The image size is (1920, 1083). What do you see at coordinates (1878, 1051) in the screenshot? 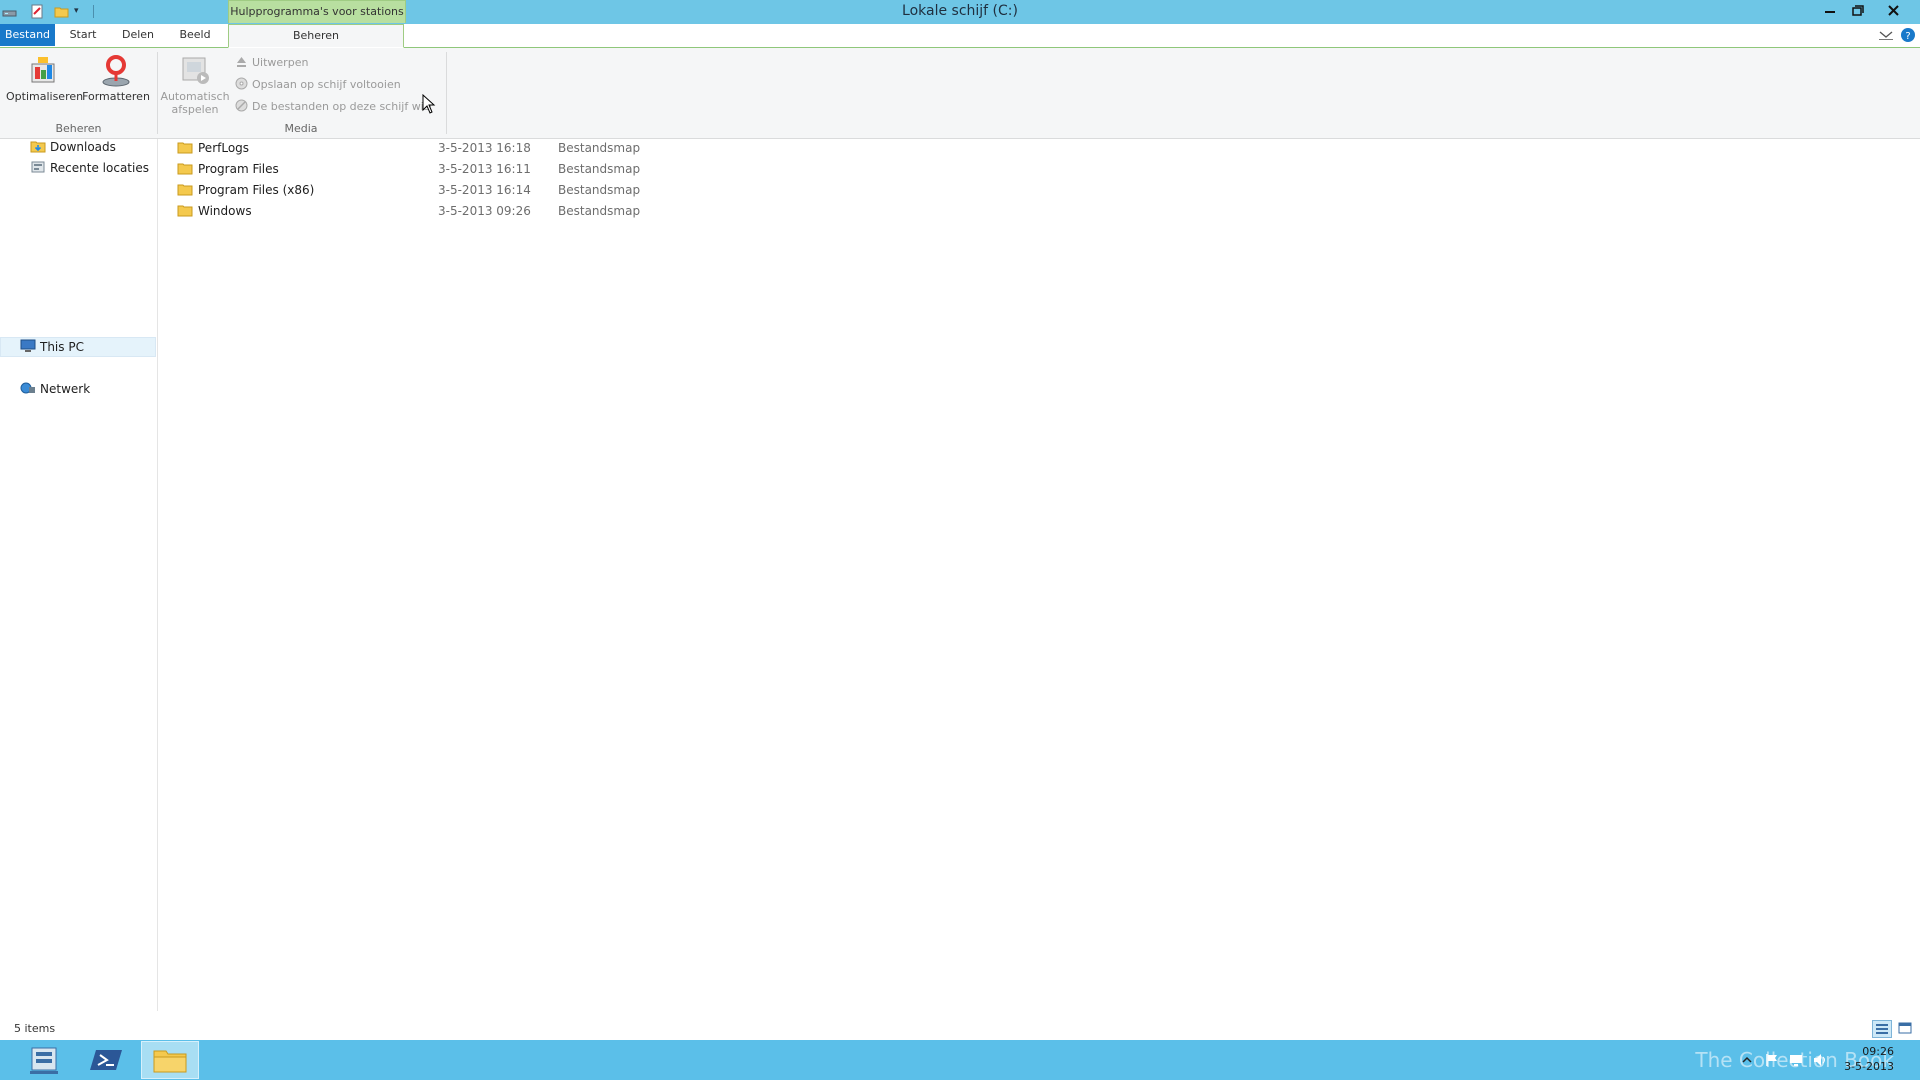
I see `clock-time: 09:26` at bounding box center [1878, 1051].